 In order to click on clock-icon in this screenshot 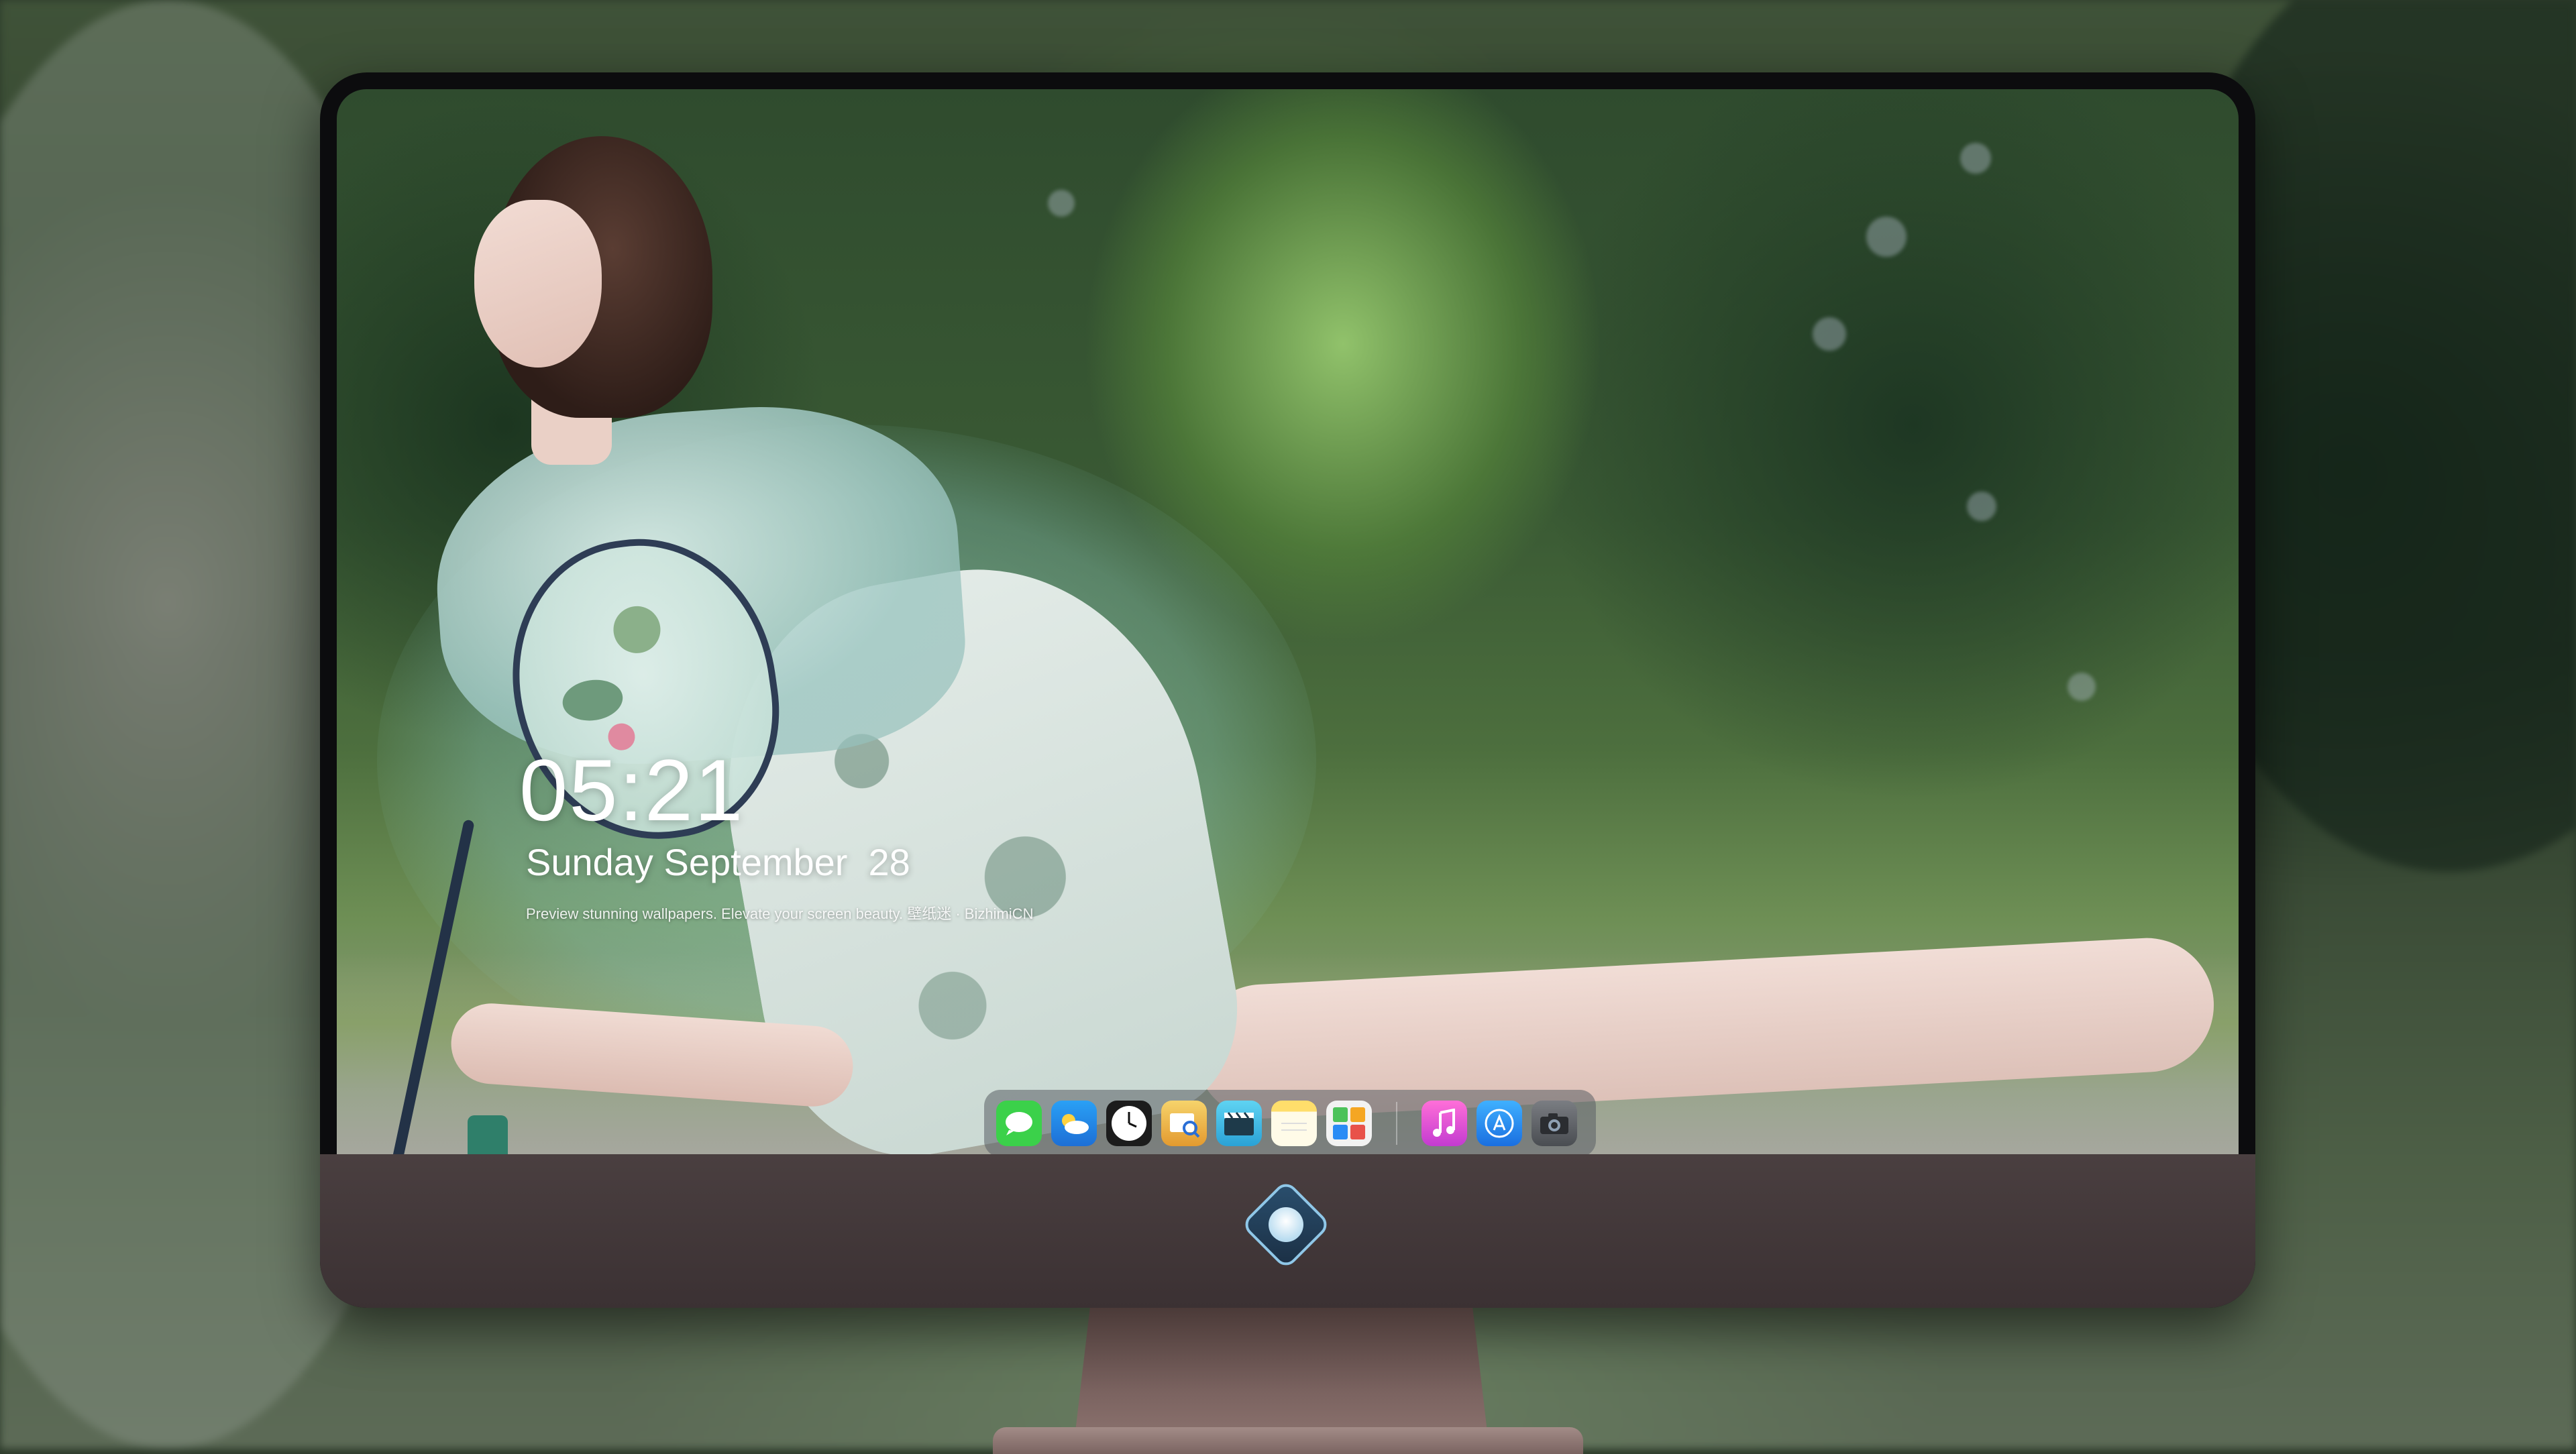, I will do `click(1129, 1123)`.